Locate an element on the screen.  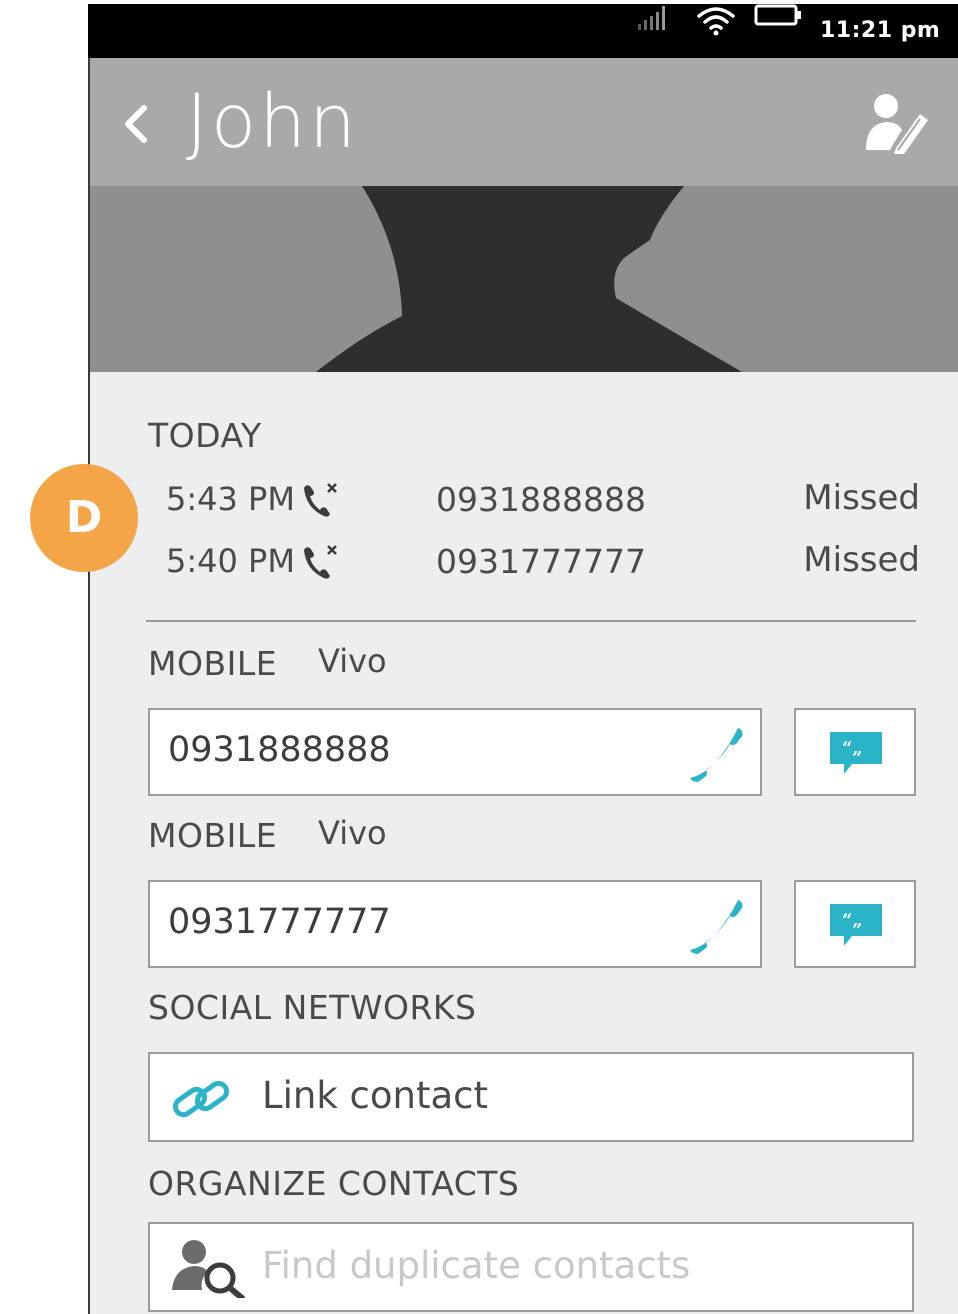
wifi-icon is located at coordinates (716, 21).